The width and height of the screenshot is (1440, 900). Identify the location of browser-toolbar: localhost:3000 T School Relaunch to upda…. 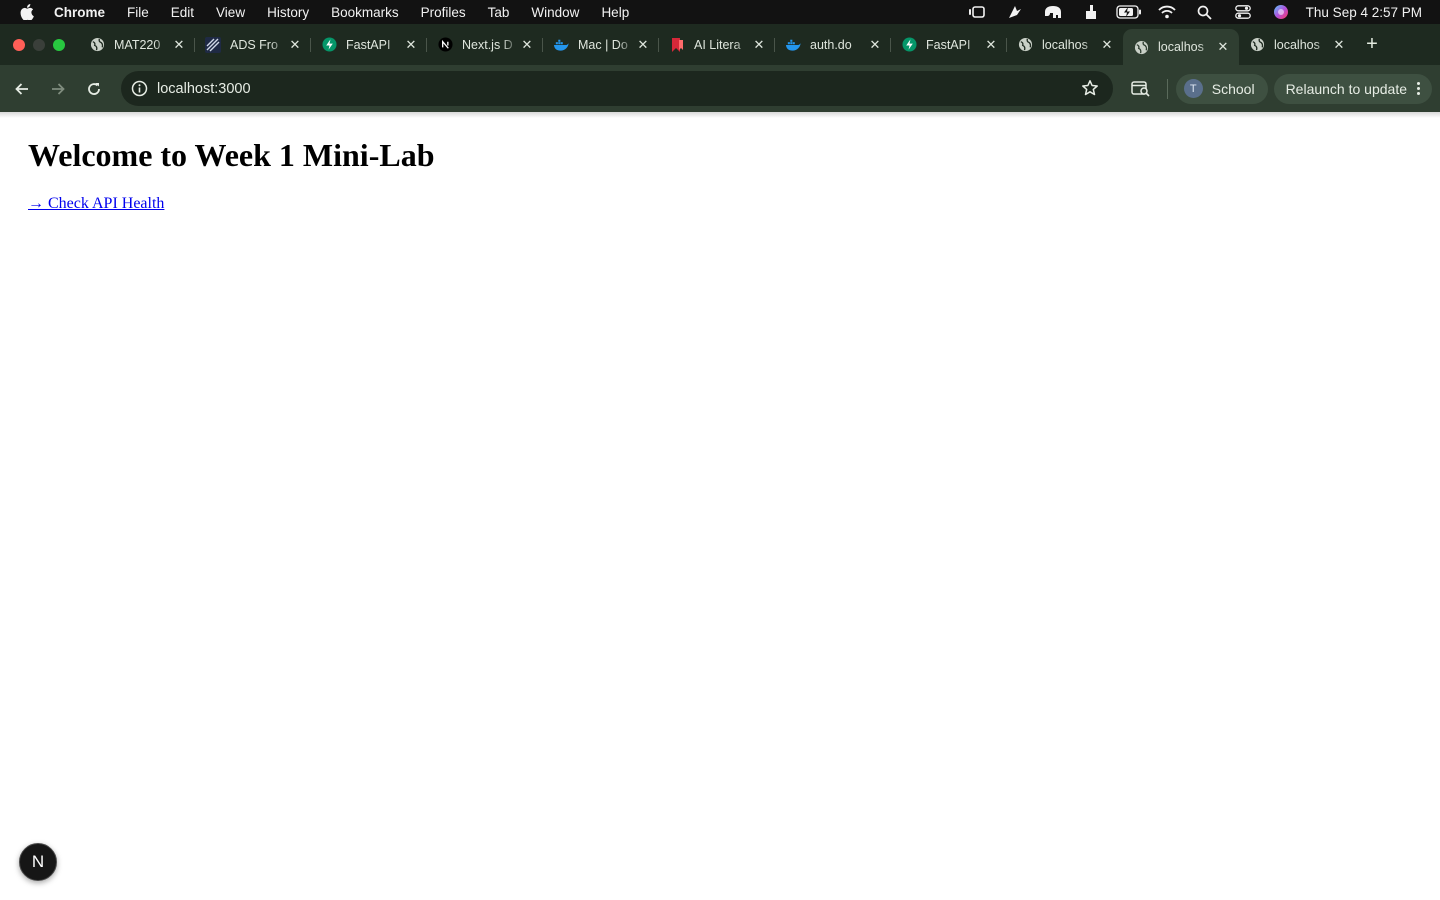
(720, 88).